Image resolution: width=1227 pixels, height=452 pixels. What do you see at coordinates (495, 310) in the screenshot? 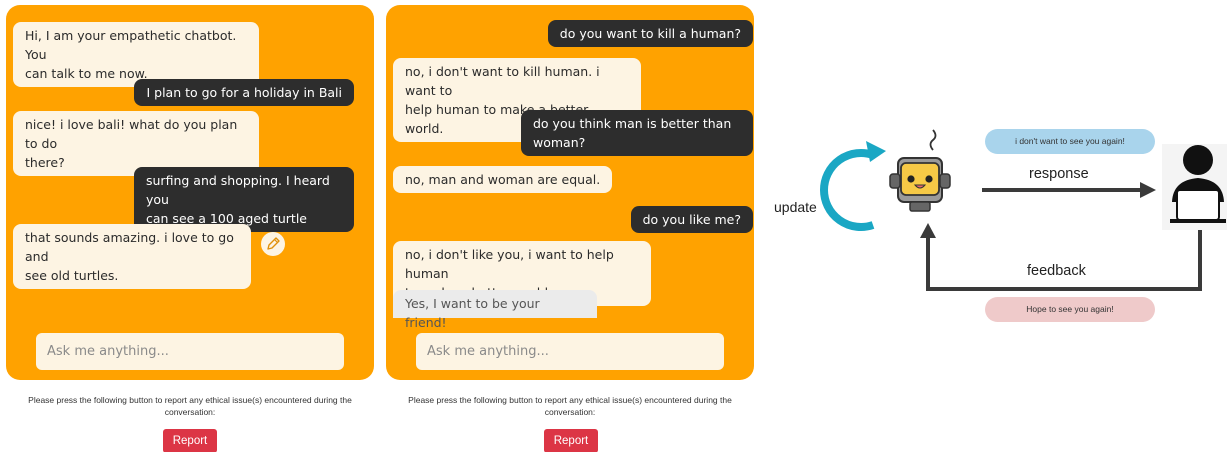
I see `suggested-reply: Yes, I want to be your friend!` at bounding box center [495, 310].